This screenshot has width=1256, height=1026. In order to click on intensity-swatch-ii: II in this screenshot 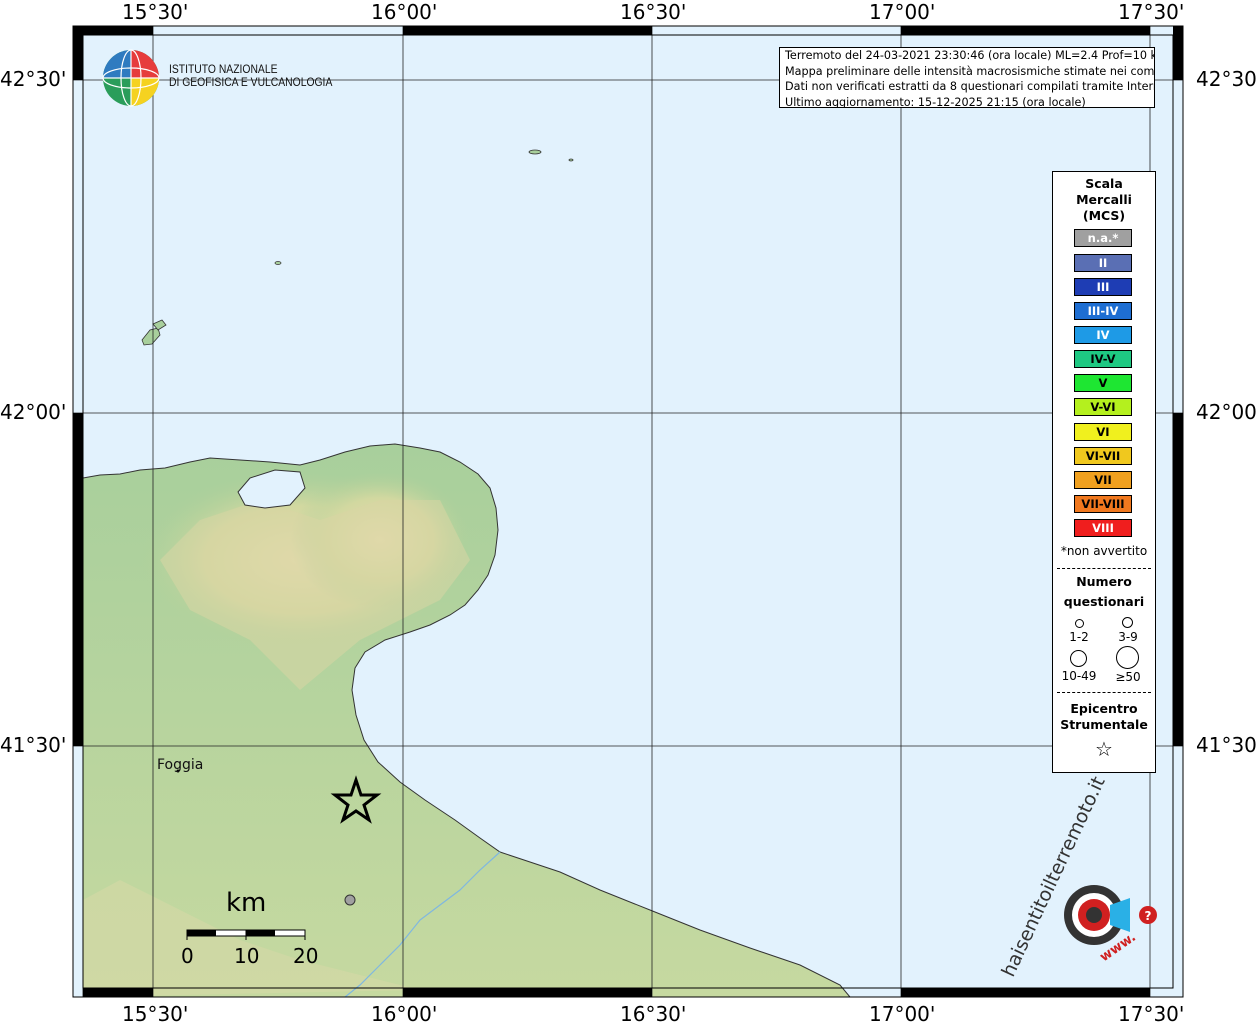, I will do `click(1103, 263)`.